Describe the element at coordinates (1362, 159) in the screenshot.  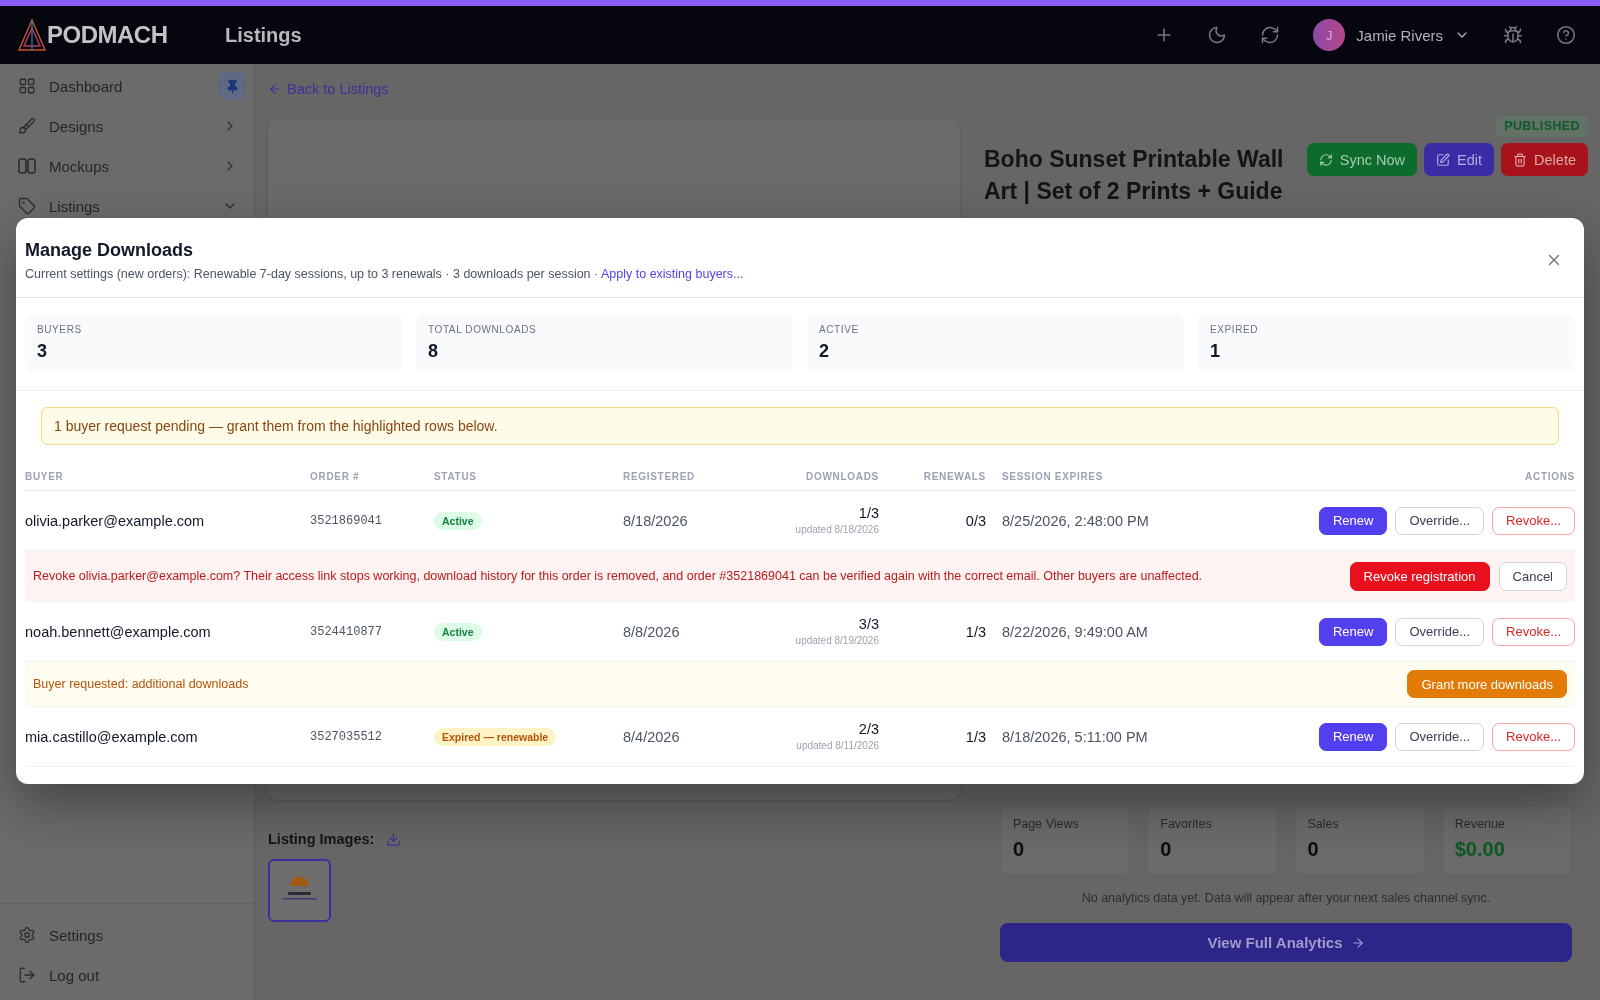
I see `sync-button: Sync Now` at that location.